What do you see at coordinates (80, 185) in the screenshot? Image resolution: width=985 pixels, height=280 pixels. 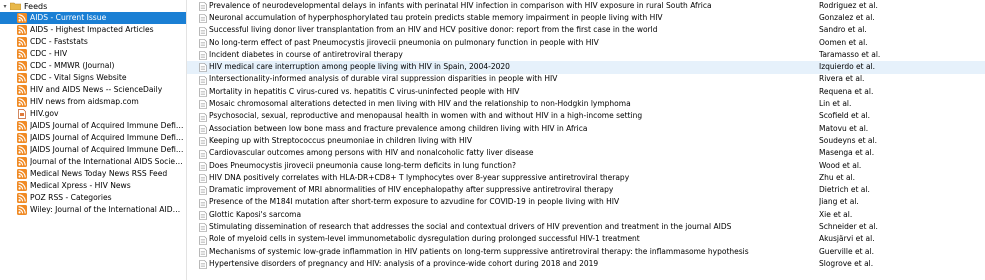 I see `feed-item-label: Medical Xpress - HIV News` at bounding box center [80, 185].